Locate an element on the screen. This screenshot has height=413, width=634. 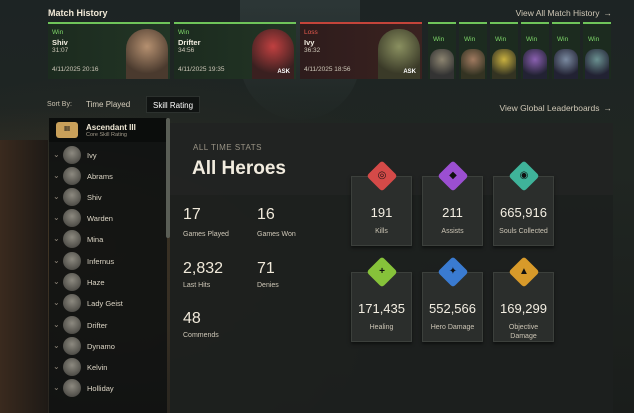
match-date: 4/11/2025 19:35 is located at coordinates (201, 69).